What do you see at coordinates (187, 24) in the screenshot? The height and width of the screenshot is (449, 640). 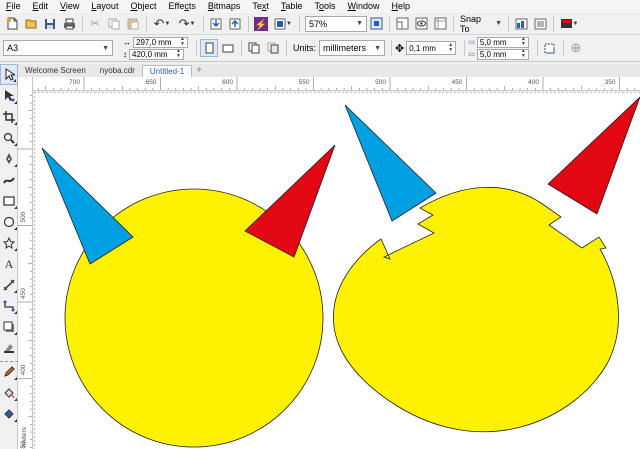 I see `redo-icon: ↷ ▼` at bounding box center [187, 24].